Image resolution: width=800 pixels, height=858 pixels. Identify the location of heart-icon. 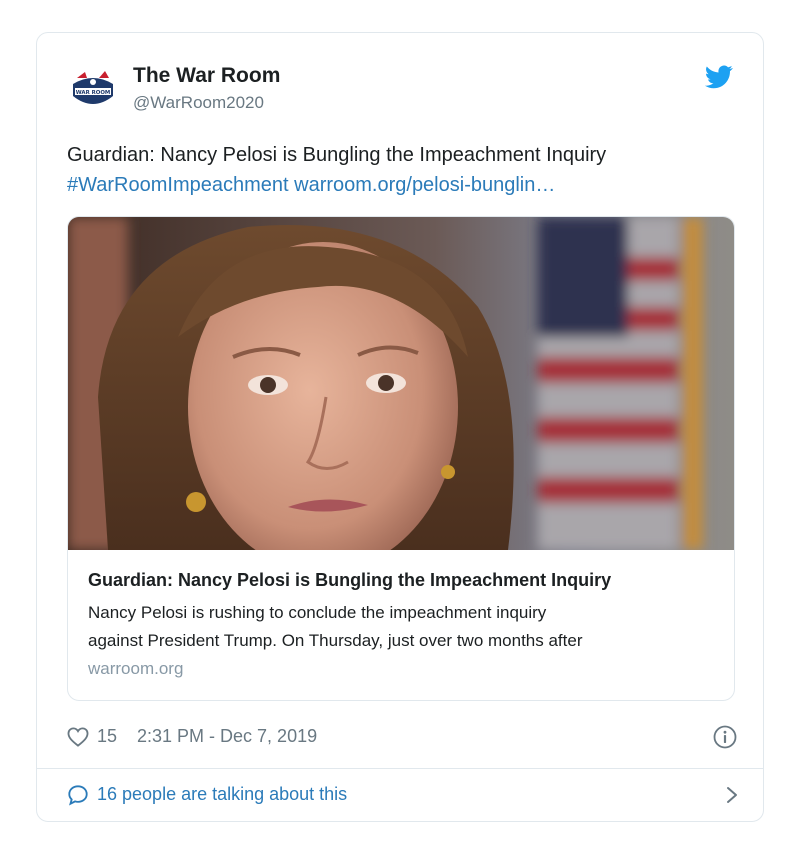
(78, 737).